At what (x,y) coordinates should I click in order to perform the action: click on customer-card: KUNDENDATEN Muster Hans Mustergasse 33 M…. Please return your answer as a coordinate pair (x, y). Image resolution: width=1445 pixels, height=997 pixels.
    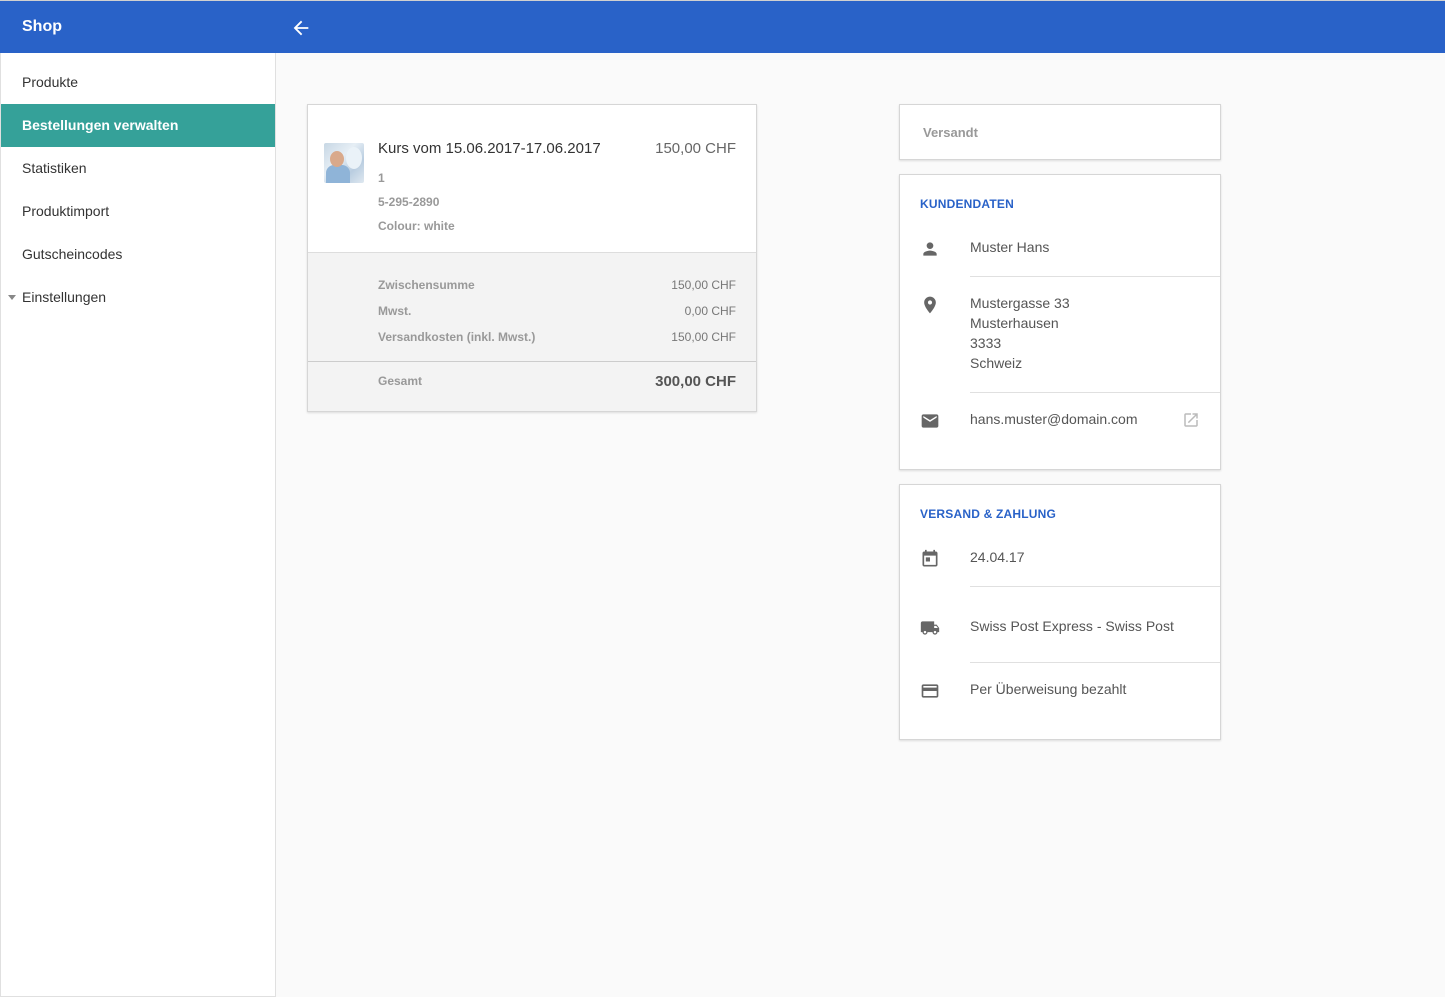
    Looking at the image, I should click on (1060, 322).